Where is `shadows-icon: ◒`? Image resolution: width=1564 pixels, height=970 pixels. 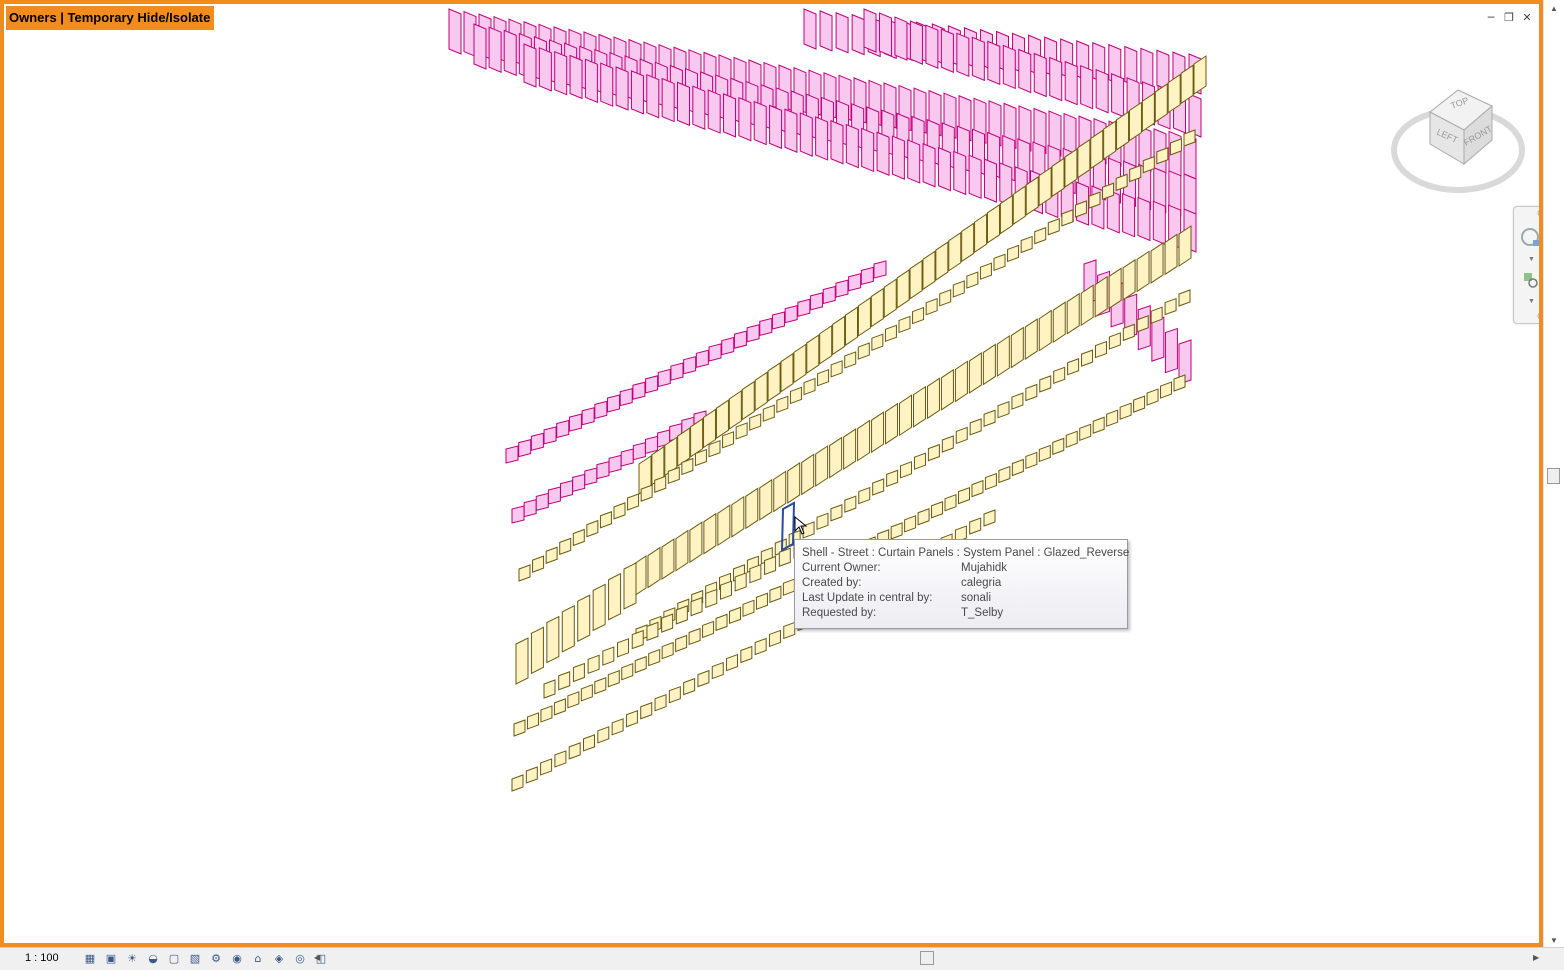
shadows-icon: ◒ is located at coordinates (153, 958).